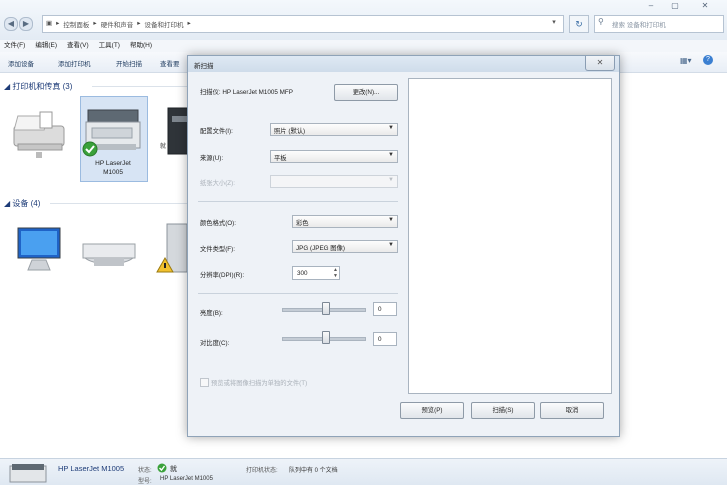 The image size is (727, 485). I want to click on file-type-select: JPG (JPEG 图像) ▼, so click(345, 246).